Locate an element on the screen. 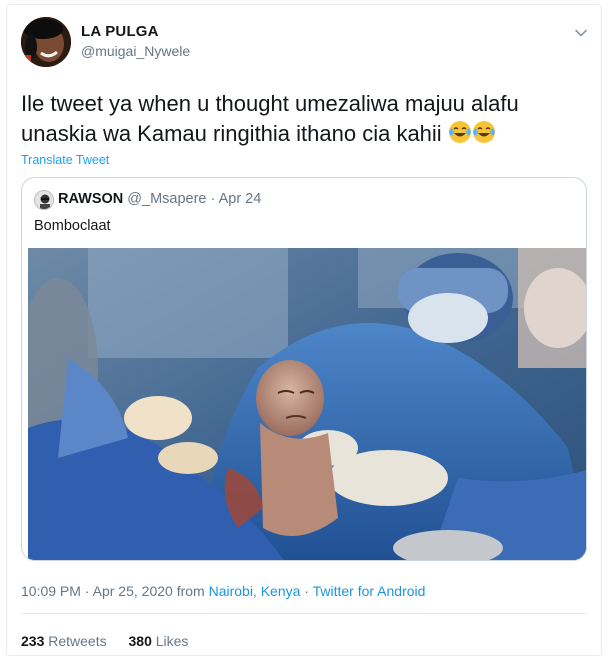 The height and width of the screenshot is (664, 614). tweet-time: 10:09 PM is located at coordinates (51, 591).